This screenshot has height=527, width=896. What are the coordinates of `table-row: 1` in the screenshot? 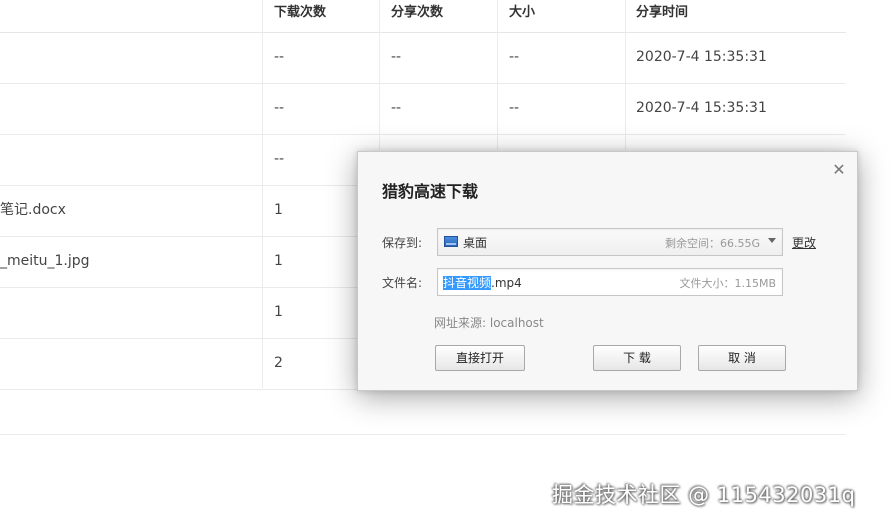 It's located at (178, 313).